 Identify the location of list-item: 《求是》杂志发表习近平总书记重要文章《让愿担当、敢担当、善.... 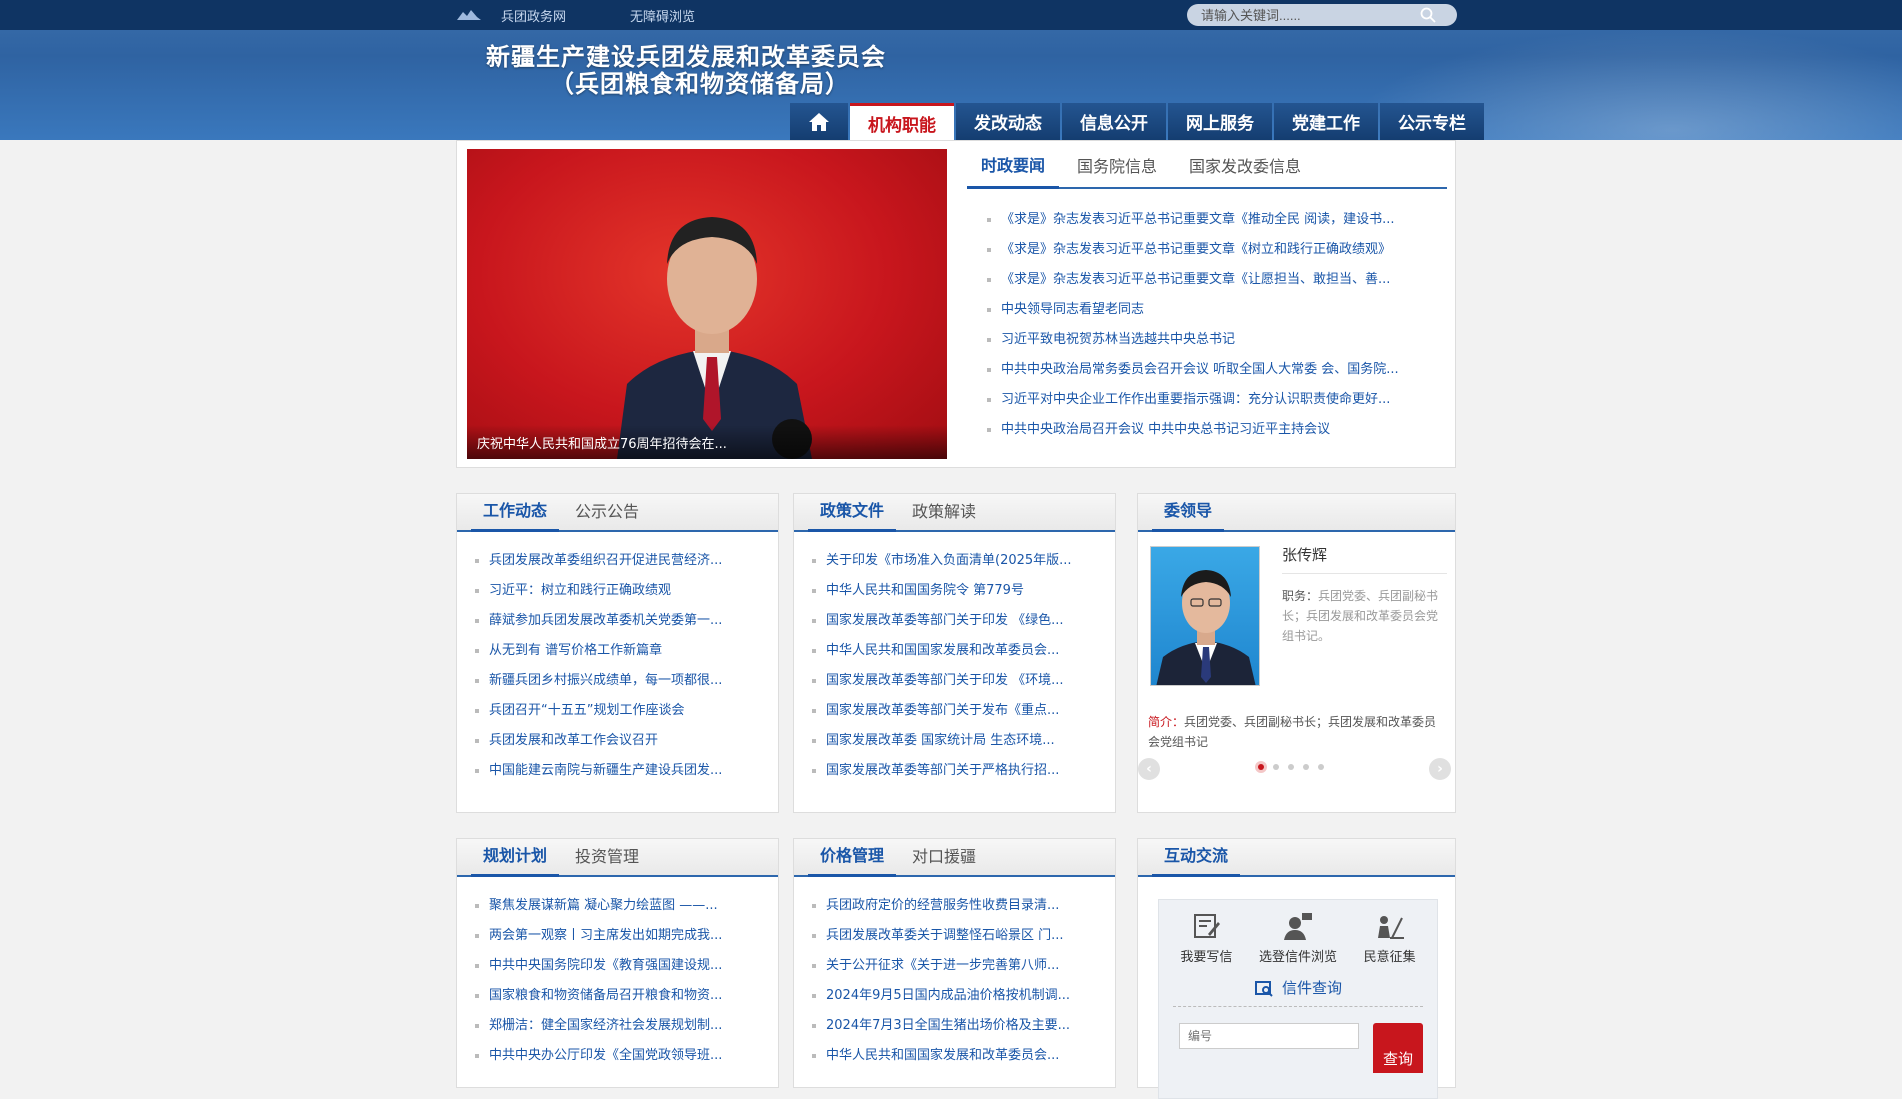
(1209, 280).